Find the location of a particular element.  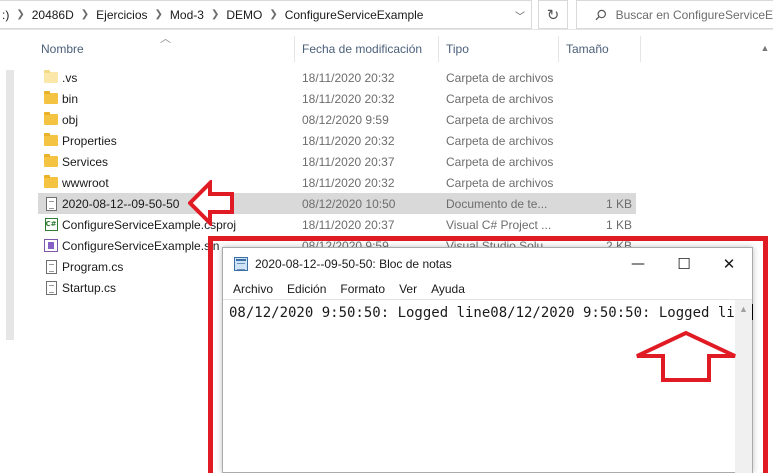

search-icon is located at coordinates (600, 14).